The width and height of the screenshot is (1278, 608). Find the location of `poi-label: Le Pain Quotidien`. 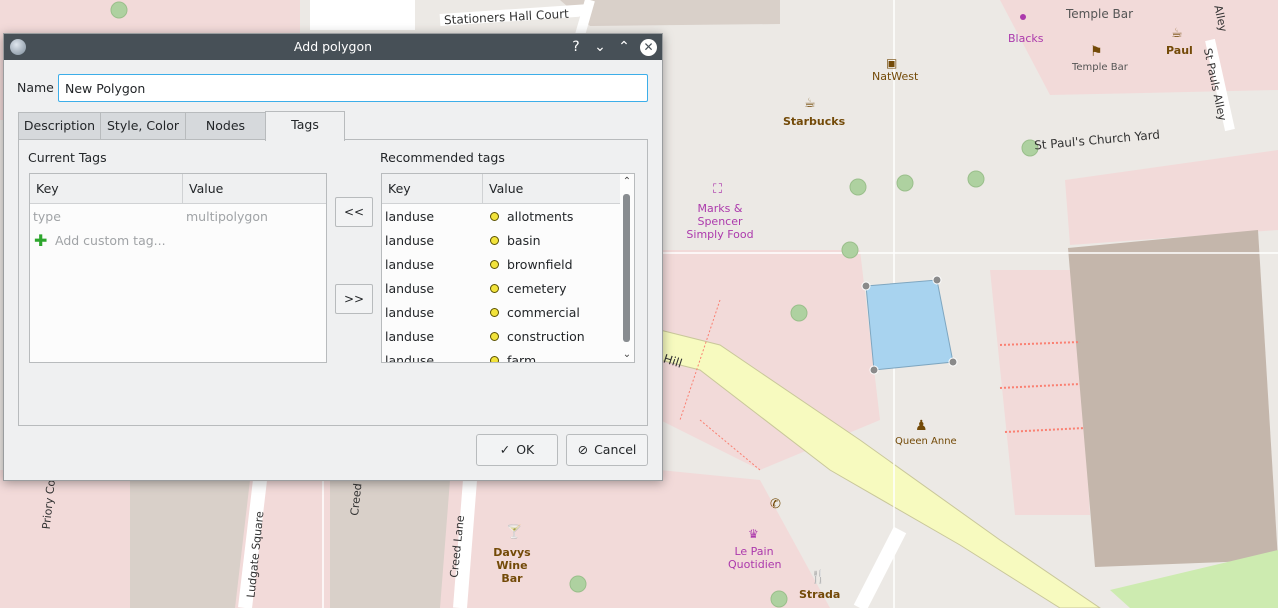

poi-label: Le Pain Quotidien is located at coordinates (755, 558).